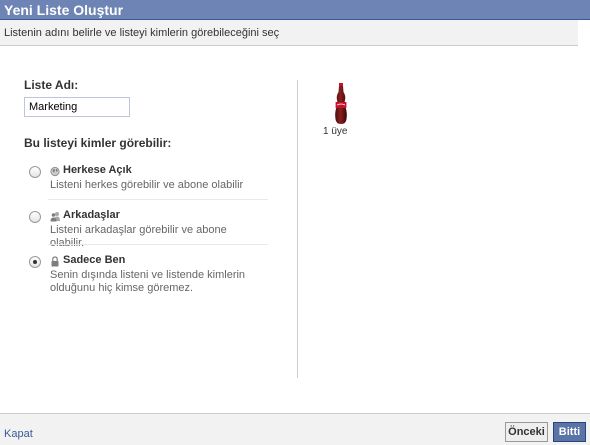 The width and height of the screenshot is (590, 445). What do you see at coordinates (35, 262) in the screenshot?
I see `only-me-radio` at bounding box center [35, 262].